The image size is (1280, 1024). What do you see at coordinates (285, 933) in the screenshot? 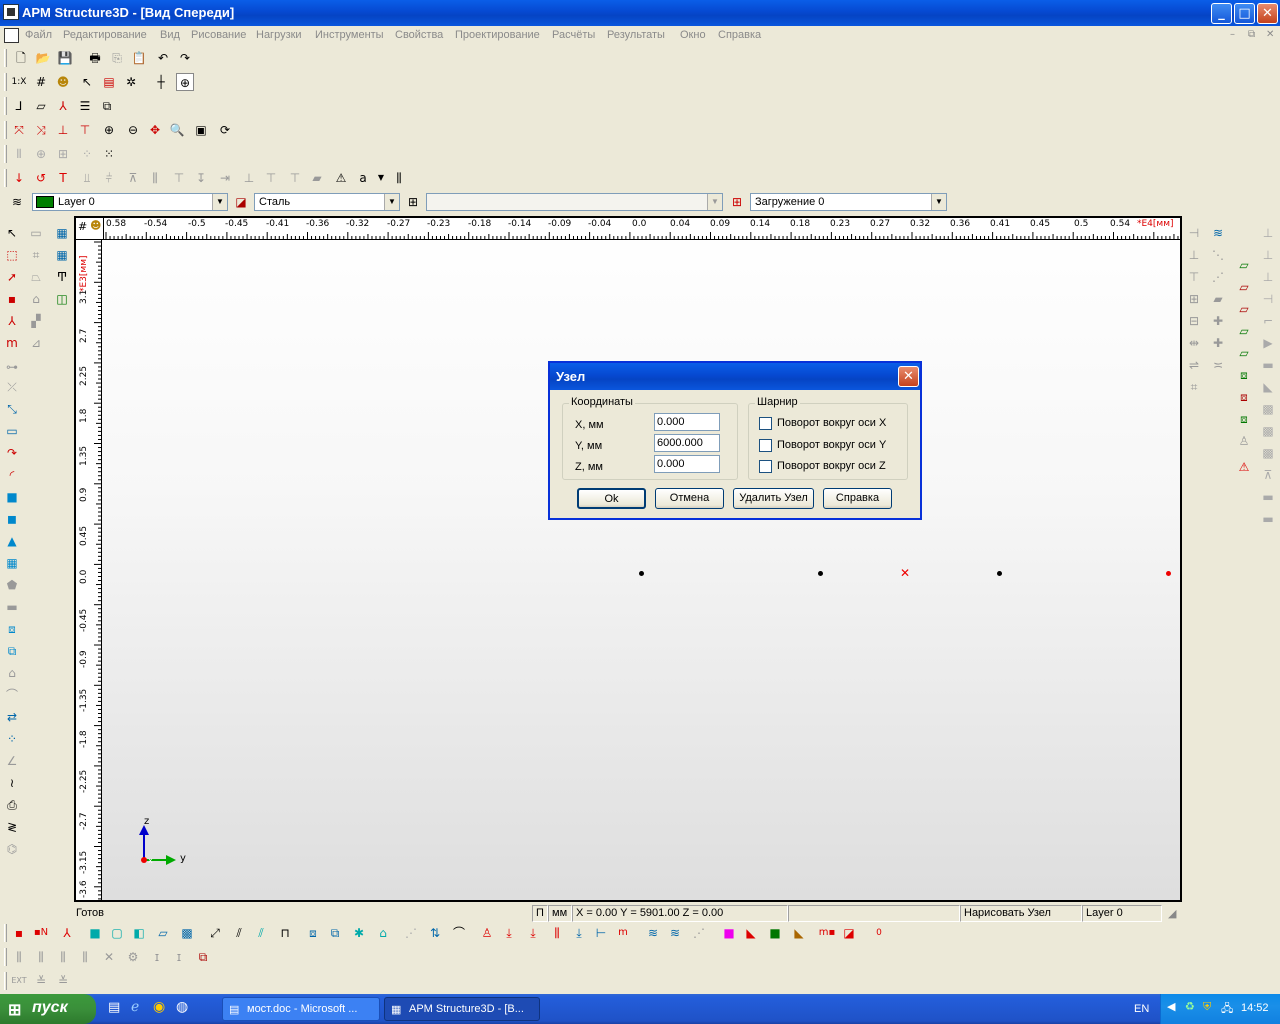
I see `show-frames-icon: ⊓` at bounding box center [285, 933].